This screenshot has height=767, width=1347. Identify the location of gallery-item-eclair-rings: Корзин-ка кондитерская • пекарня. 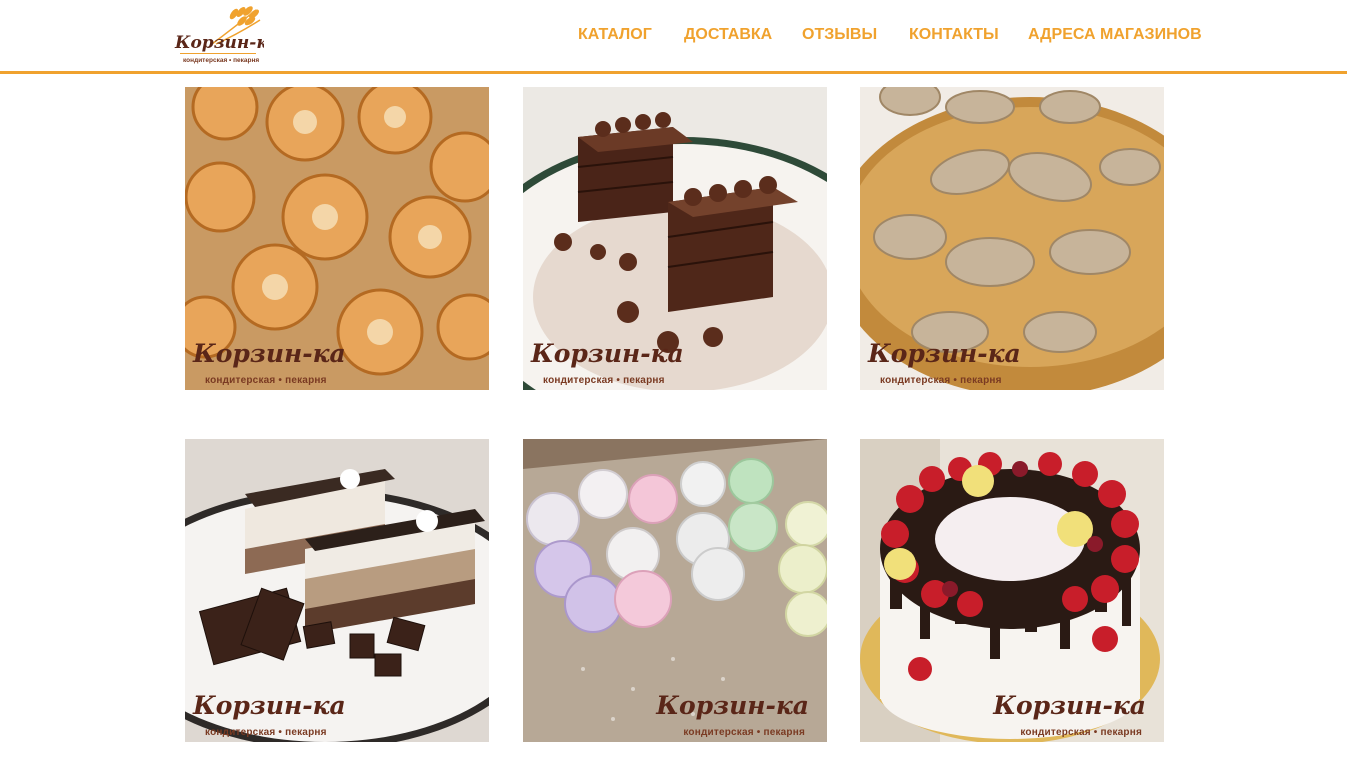
(337, 238).